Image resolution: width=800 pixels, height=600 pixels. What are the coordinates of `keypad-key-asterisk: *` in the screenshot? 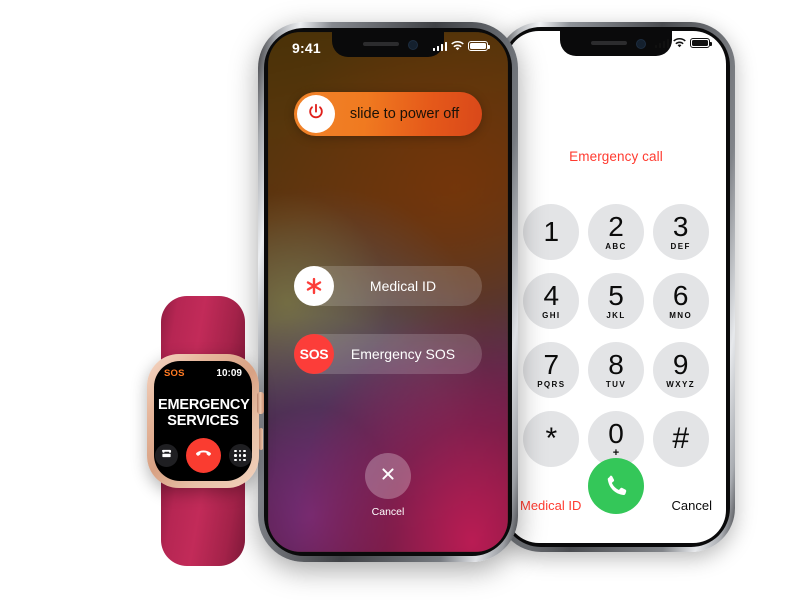 It's located at (551, 439).